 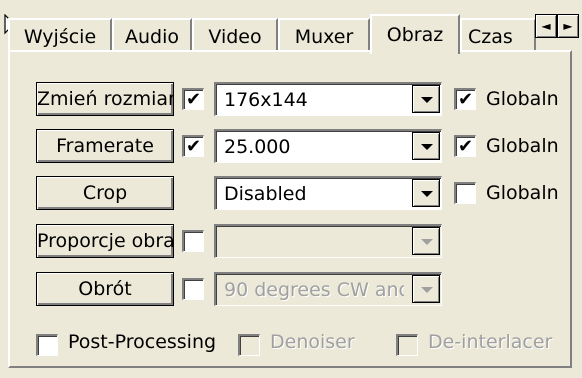 I want to click on tab-scroll-right-button: ►, so click(x=568, y=26).